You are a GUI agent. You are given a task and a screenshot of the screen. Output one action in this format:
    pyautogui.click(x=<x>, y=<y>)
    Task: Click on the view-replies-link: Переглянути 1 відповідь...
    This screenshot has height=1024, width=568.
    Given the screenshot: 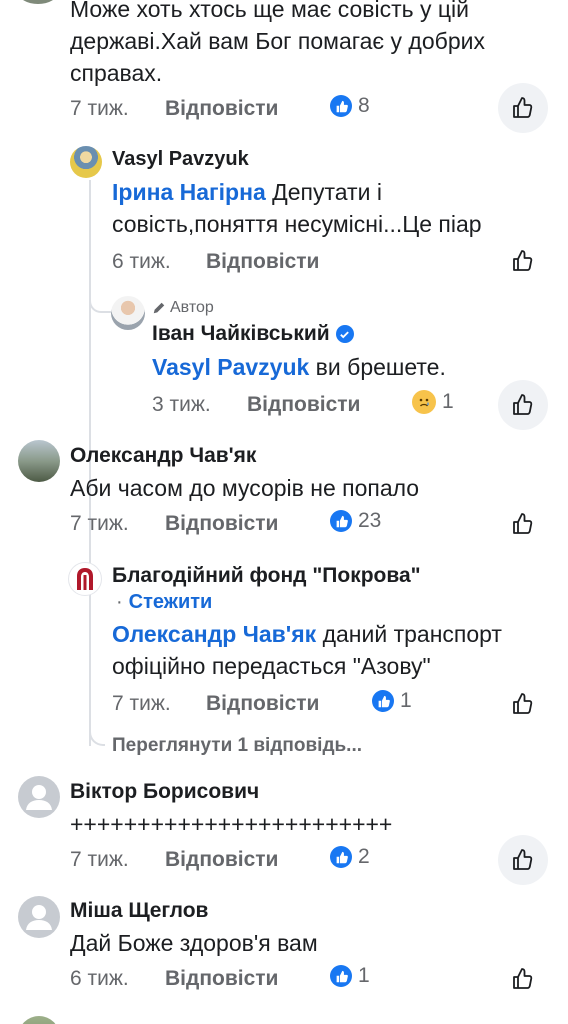 What is the action you would take?
    pyautogui.click(x=237, y=746)
    